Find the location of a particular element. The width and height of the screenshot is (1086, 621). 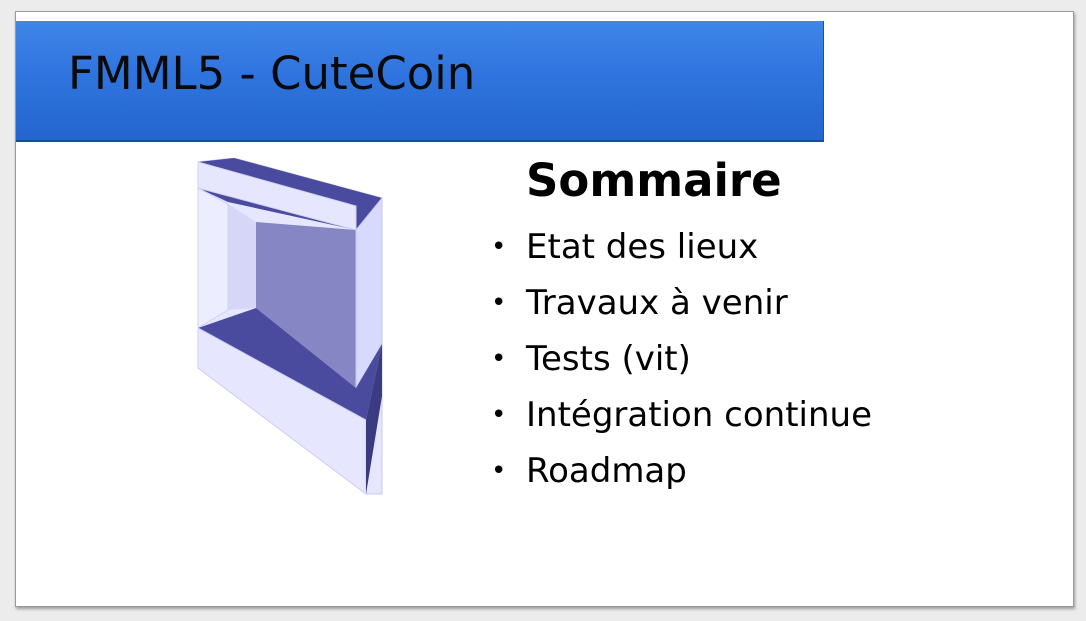

title-bar: FMML5 - CuteCoin is located at coordinates (420, 81).